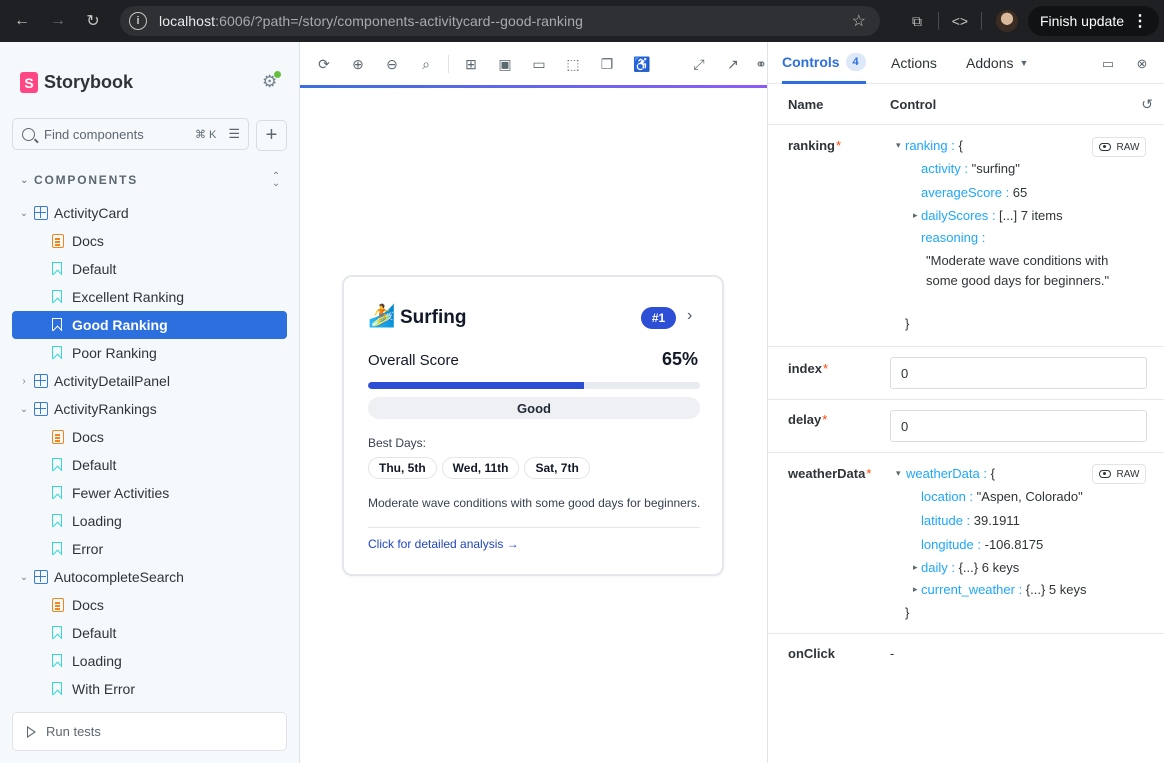  I want to click on tree-component-item: ⌄ ActivityCard, so click(149, 213).